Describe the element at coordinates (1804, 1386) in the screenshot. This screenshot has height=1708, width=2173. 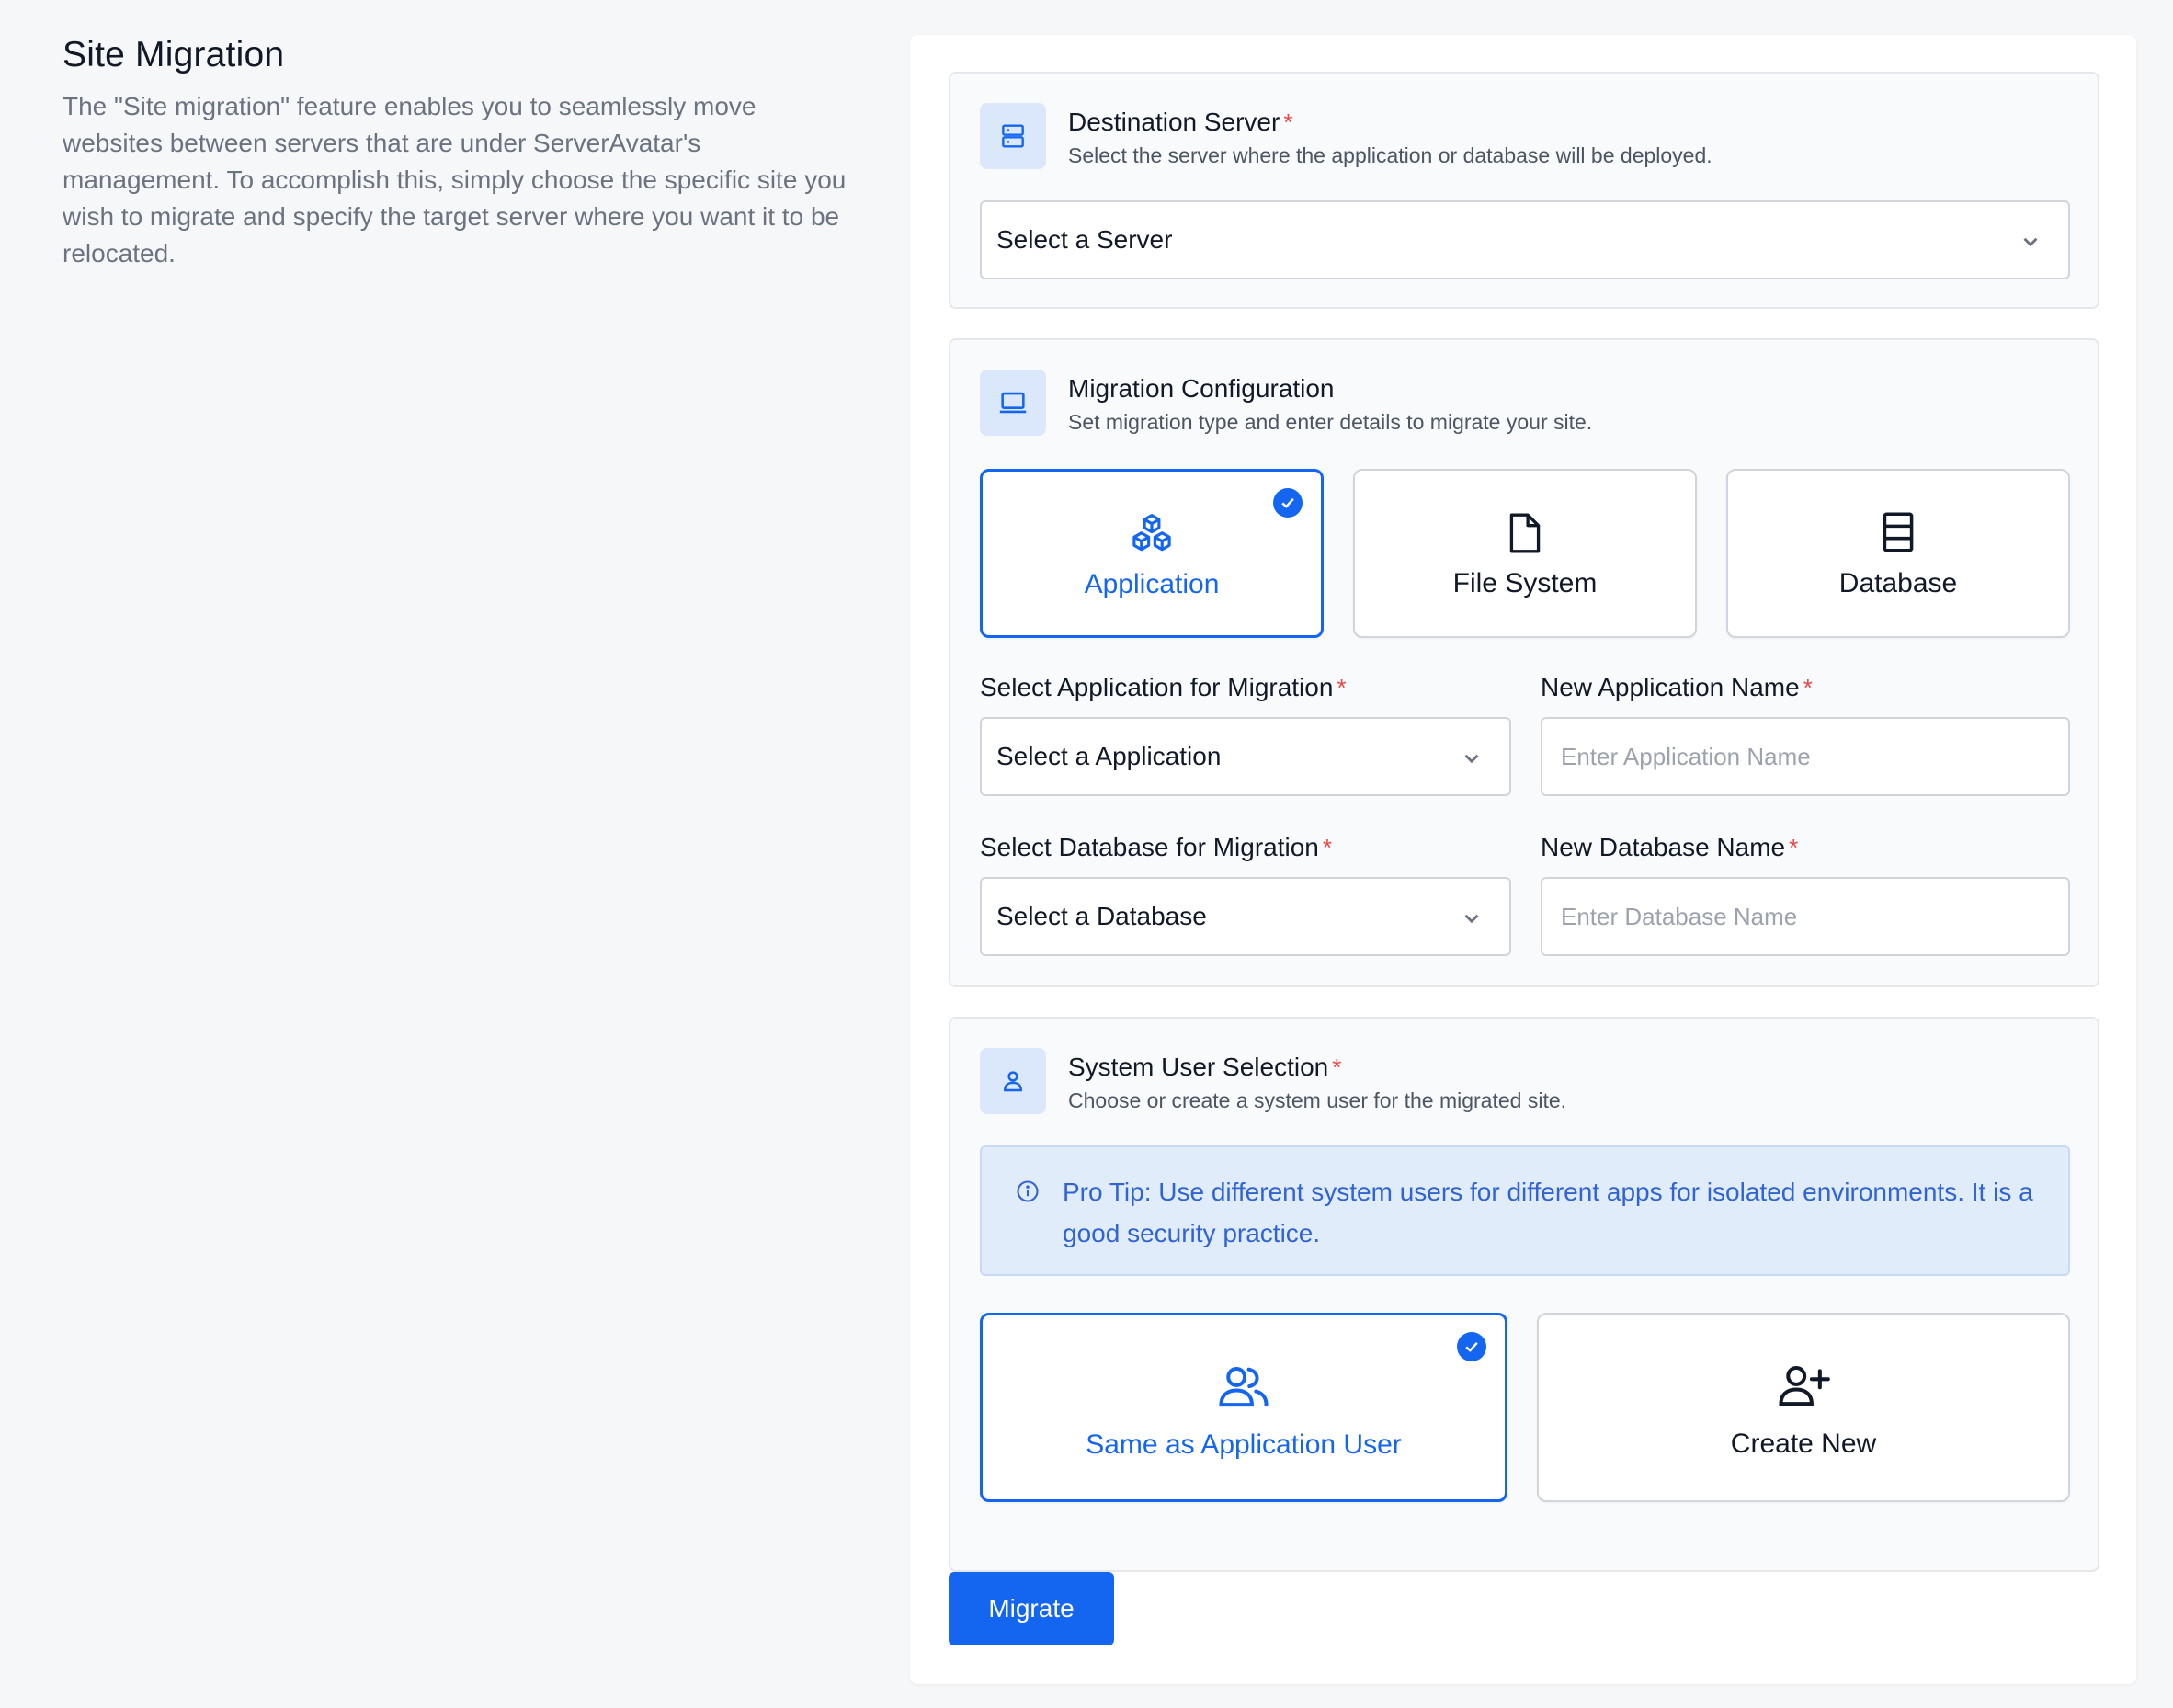
I see `user-plus-icon` at that location.